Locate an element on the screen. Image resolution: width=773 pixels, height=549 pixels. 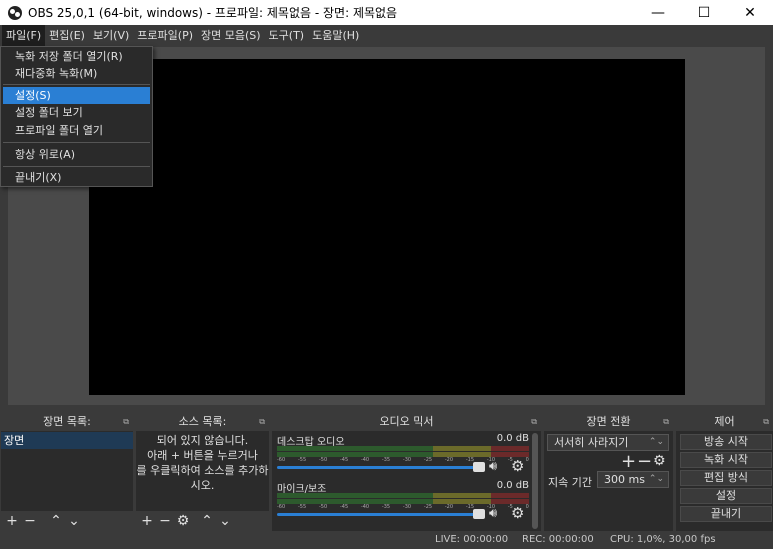
menu-show-settings-folder: 설정 폴더 보기 is located at coordinates (76, 112).